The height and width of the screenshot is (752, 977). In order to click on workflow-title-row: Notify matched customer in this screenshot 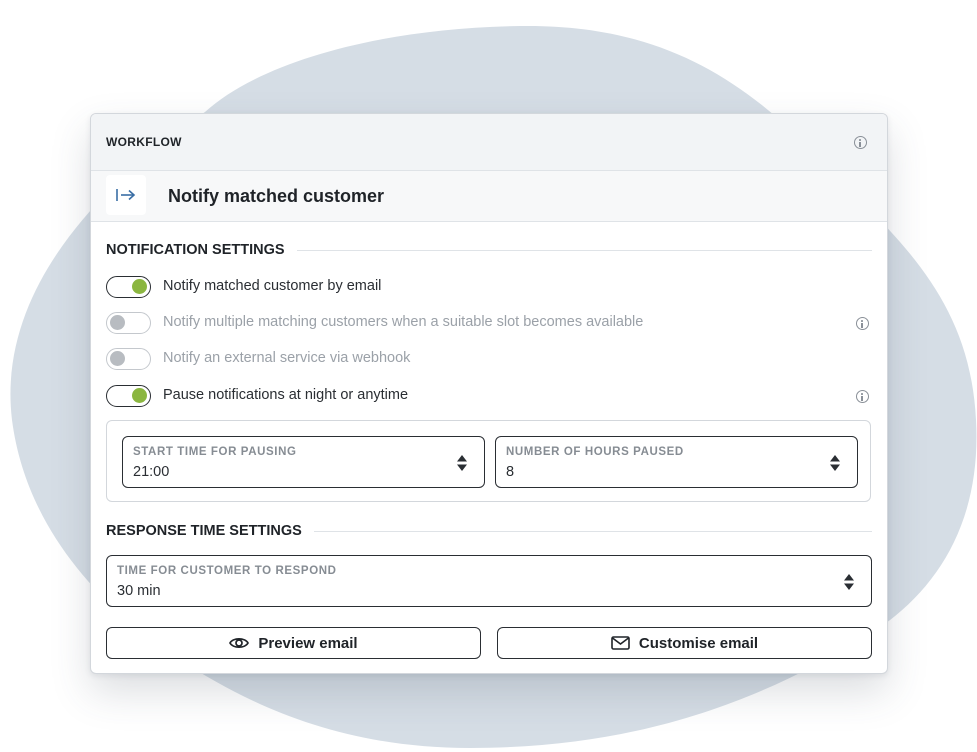, I will do `click(489, 196)`.